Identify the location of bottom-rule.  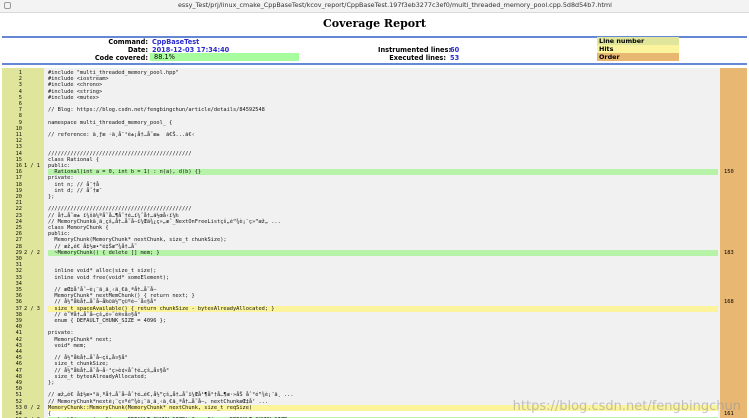
(374, 64).